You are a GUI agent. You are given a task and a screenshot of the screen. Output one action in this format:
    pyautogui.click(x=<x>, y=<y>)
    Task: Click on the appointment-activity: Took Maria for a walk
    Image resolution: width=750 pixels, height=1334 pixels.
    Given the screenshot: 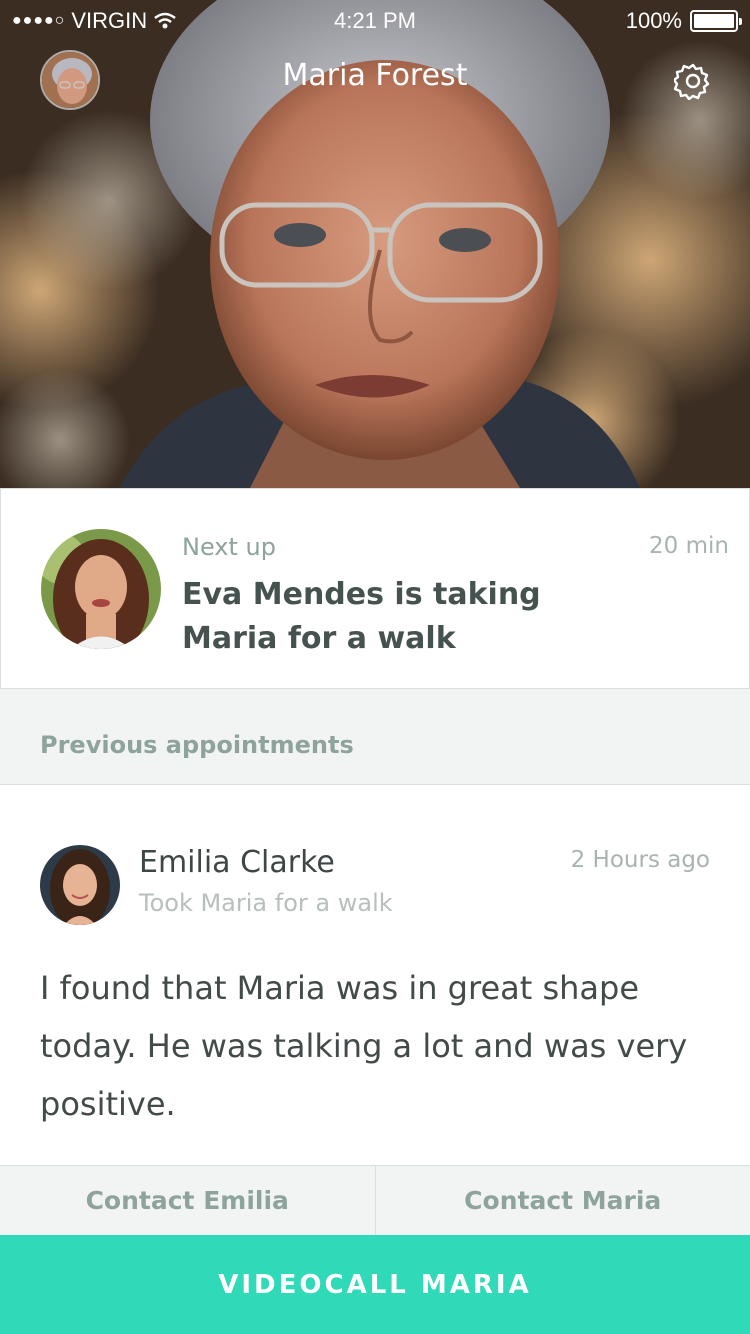 What is the action you would take?
    pyautogui.click(x=266, y=903)
    